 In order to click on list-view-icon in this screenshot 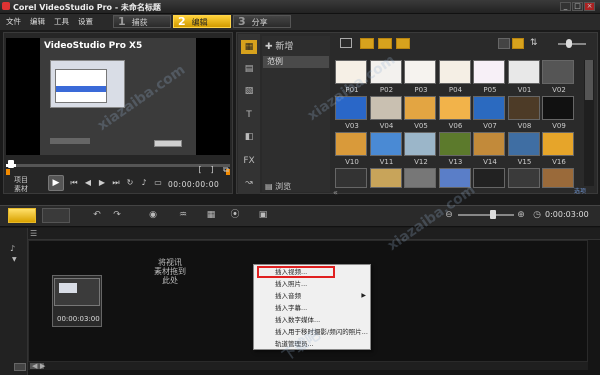, I will do `click(504, 43)`.